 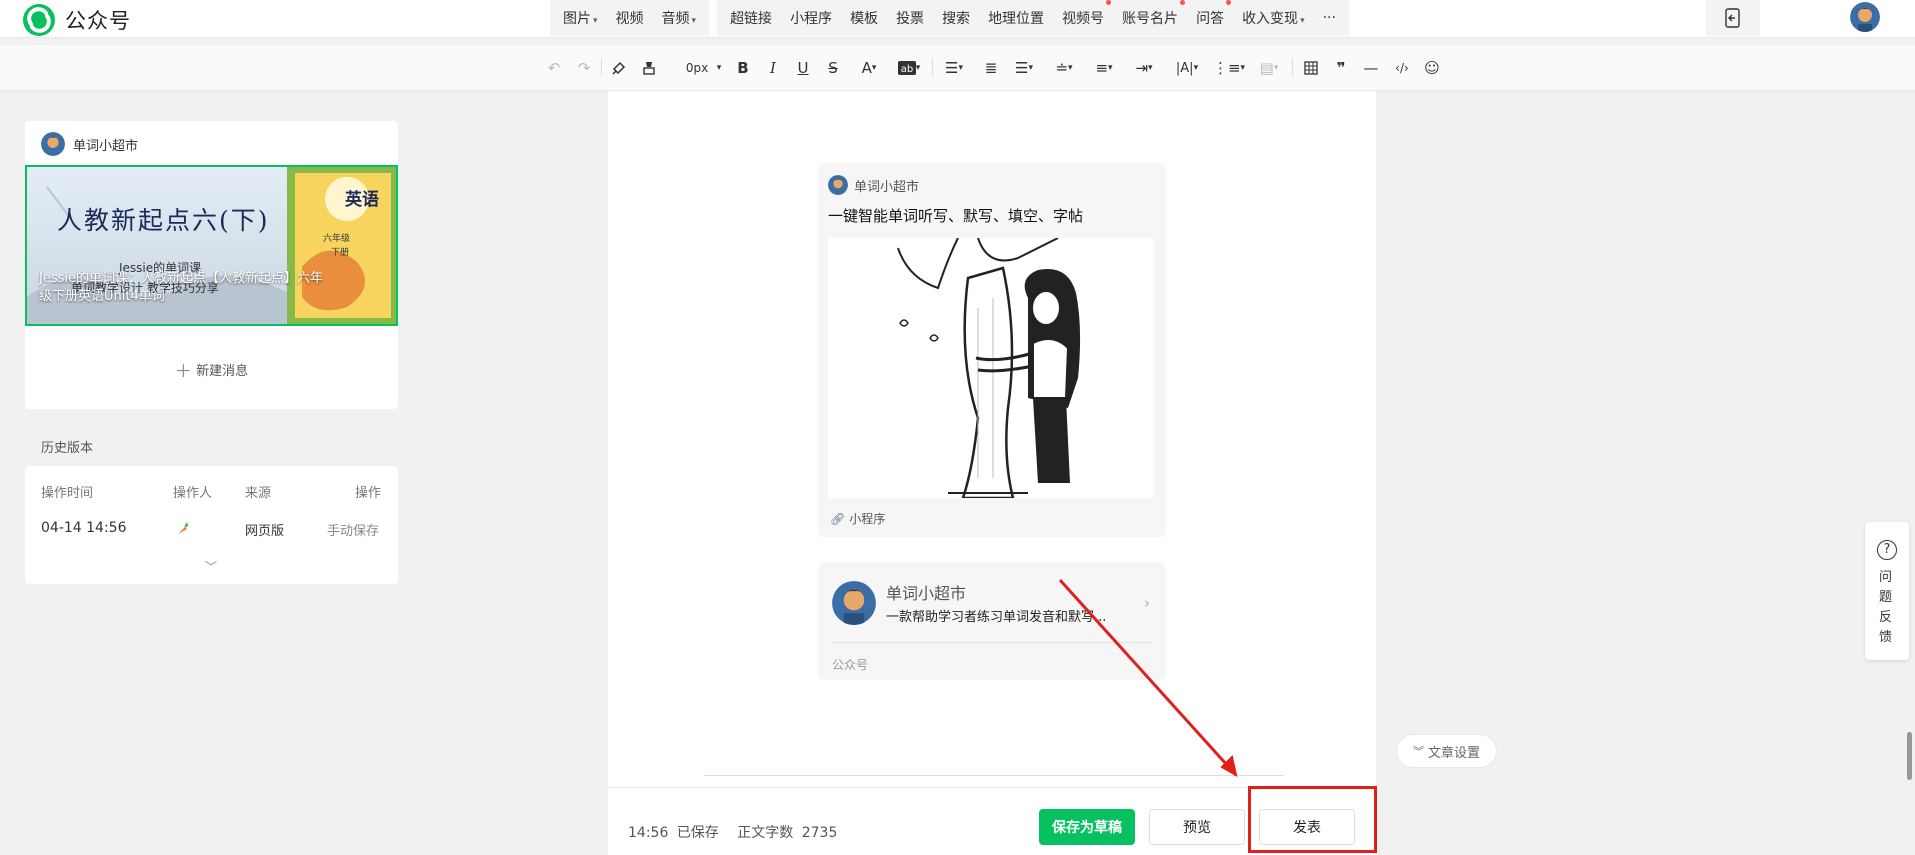 What do you see at coordinates (864, 18) in the screenshot?
I see `menu-item-template: 模板` at bounding box center [864, 18].